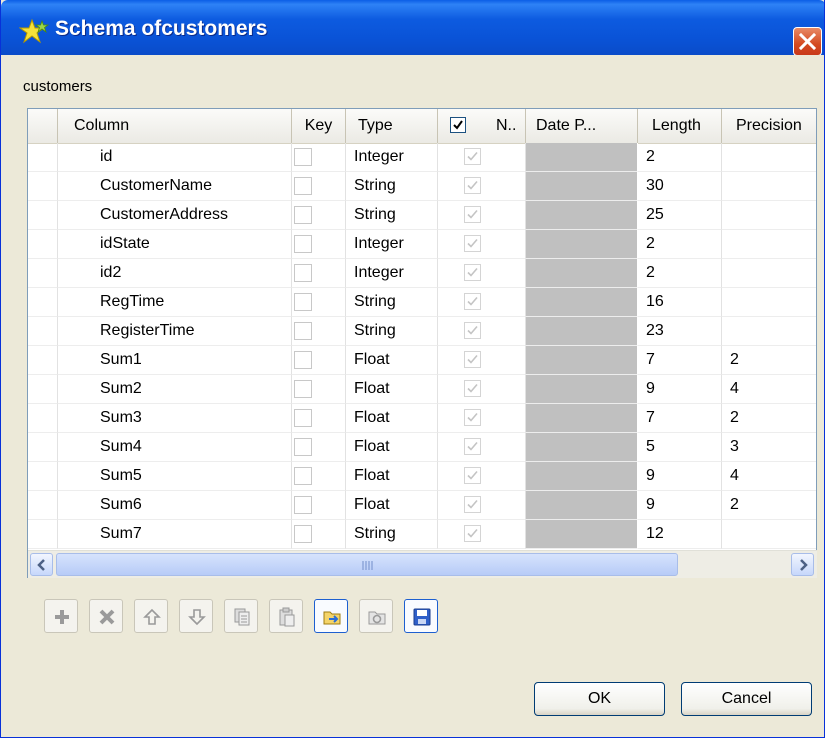 This screenshot has height=738, width=825. What do you see at coordinates (175, 126) in the screenshot?
I see `header-column: Column` at bounding box center [175, 126].